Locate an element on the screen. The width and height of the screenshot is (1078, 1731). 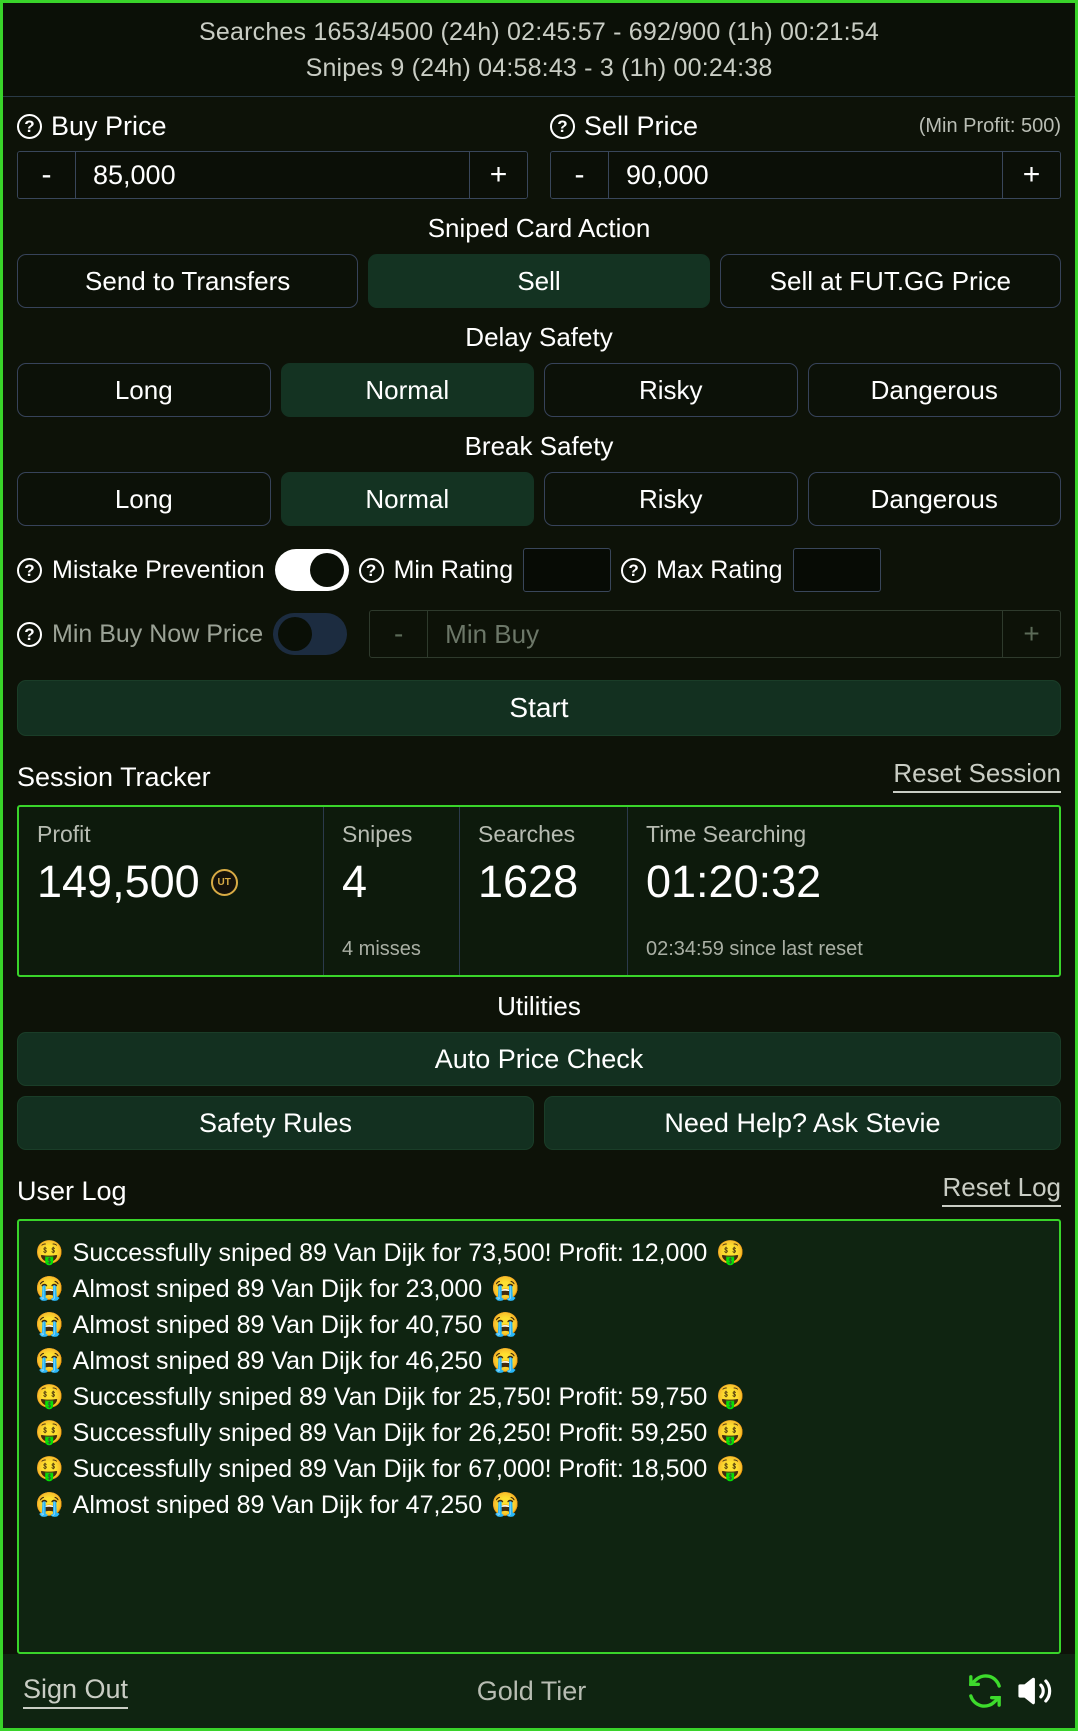
log-entry: 😭 Almost sniped 89 Van Dijk for 40,750 😭 is located at coordinates (542, 1325).